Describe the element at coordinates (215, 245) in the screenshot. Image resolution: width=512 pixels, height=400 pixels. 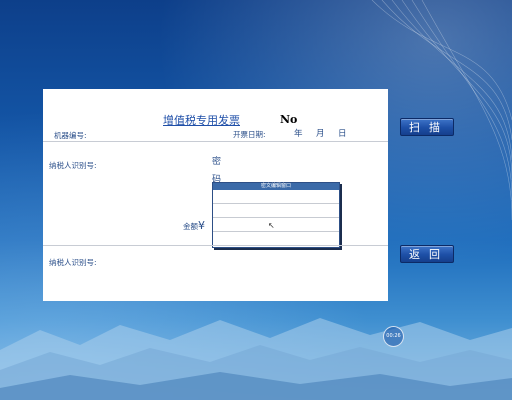
I see `divider-bottom` at that location.